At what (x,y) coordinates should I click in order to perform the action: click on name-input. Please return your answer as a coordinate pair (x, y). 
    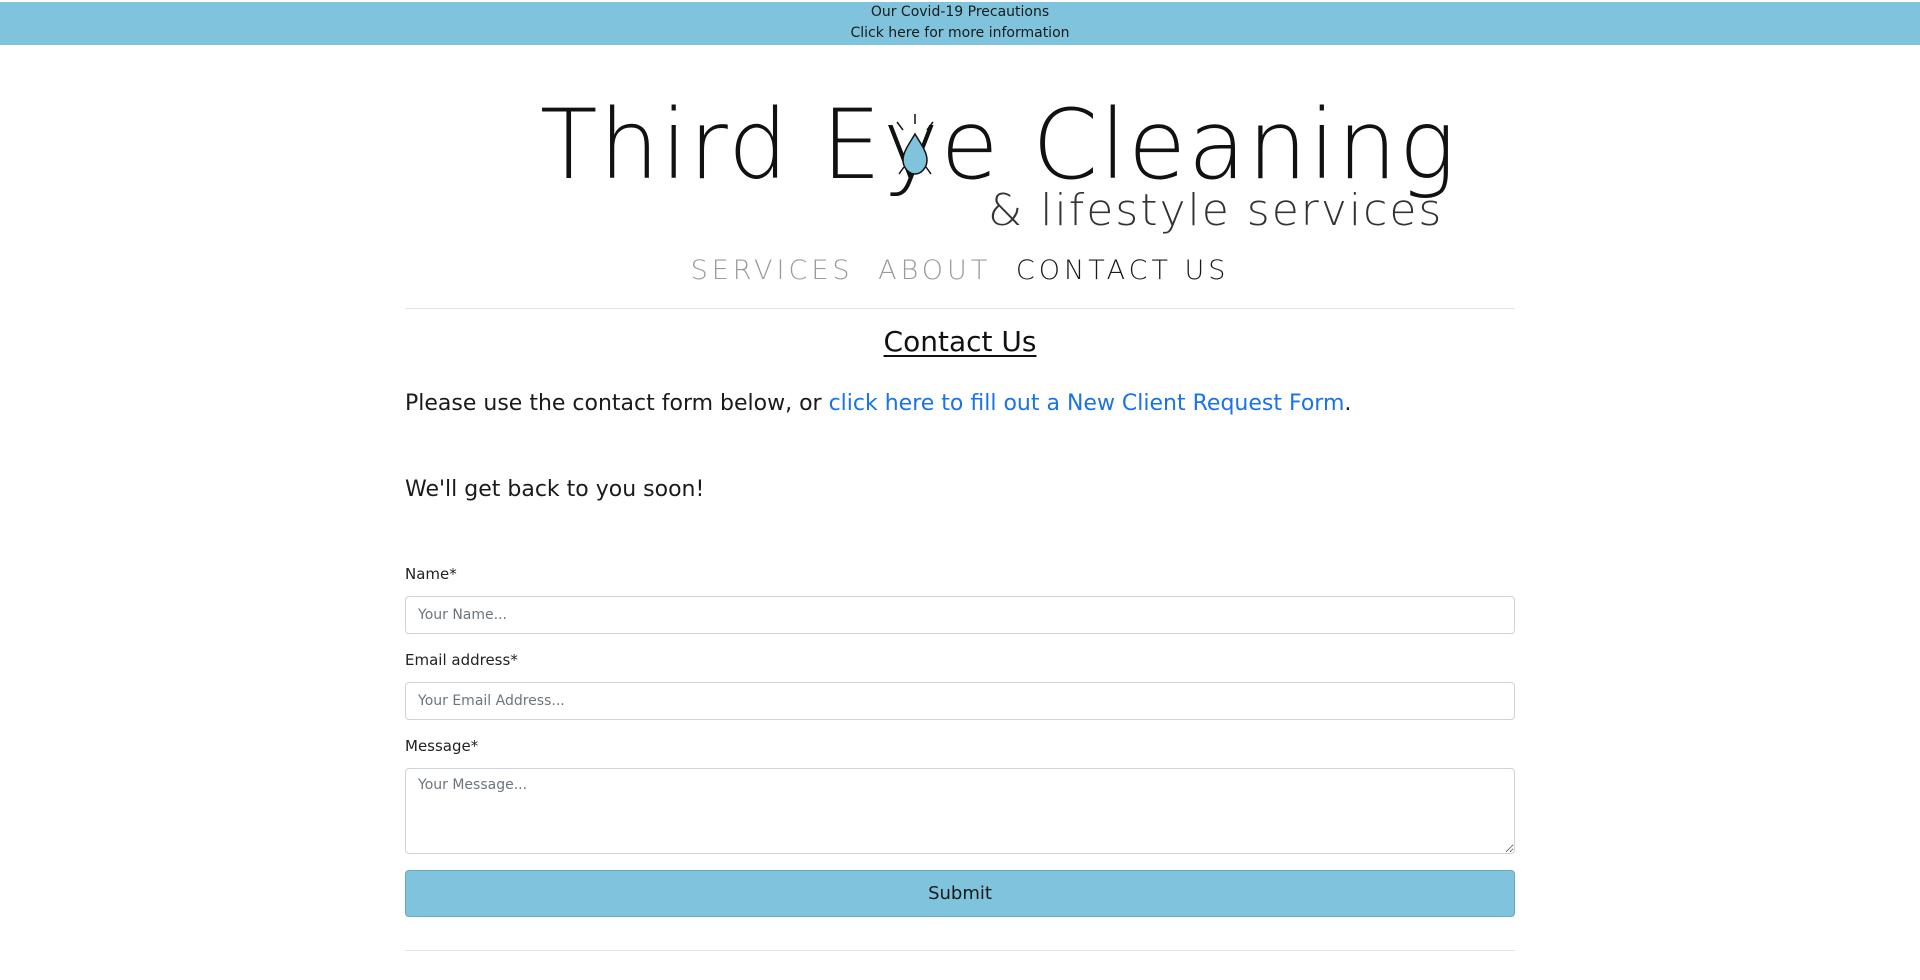
    Looking at the image, I should click on (960, 615).